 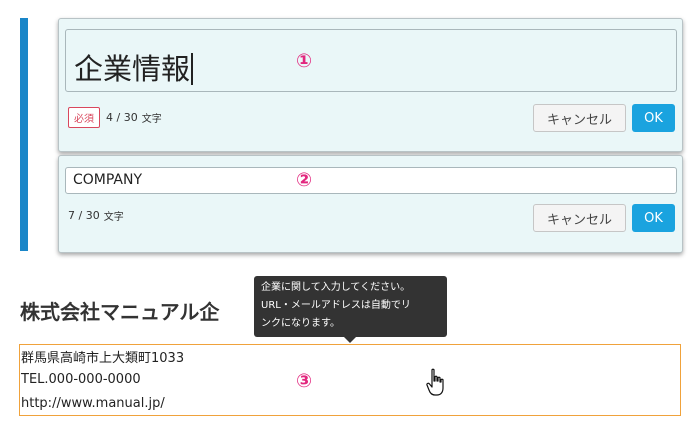 I want to click on text-caret, so click(x=192, y=69).